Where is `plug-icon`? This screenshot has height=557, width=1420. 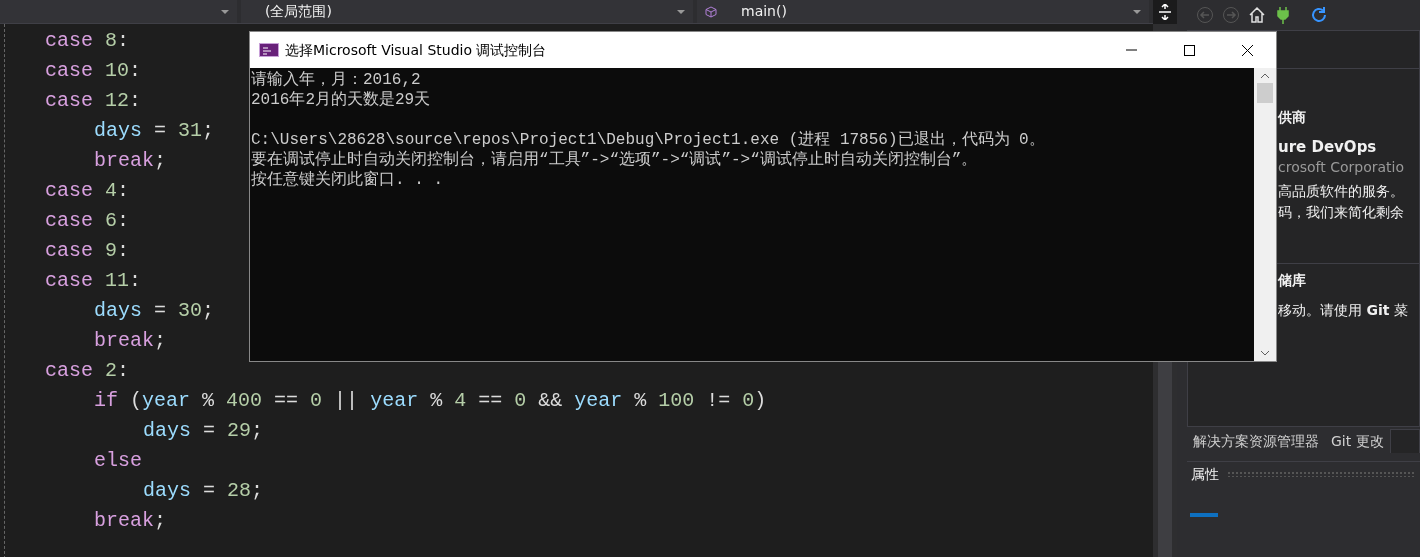 plug-icon is located at coordinates (1283, 15).